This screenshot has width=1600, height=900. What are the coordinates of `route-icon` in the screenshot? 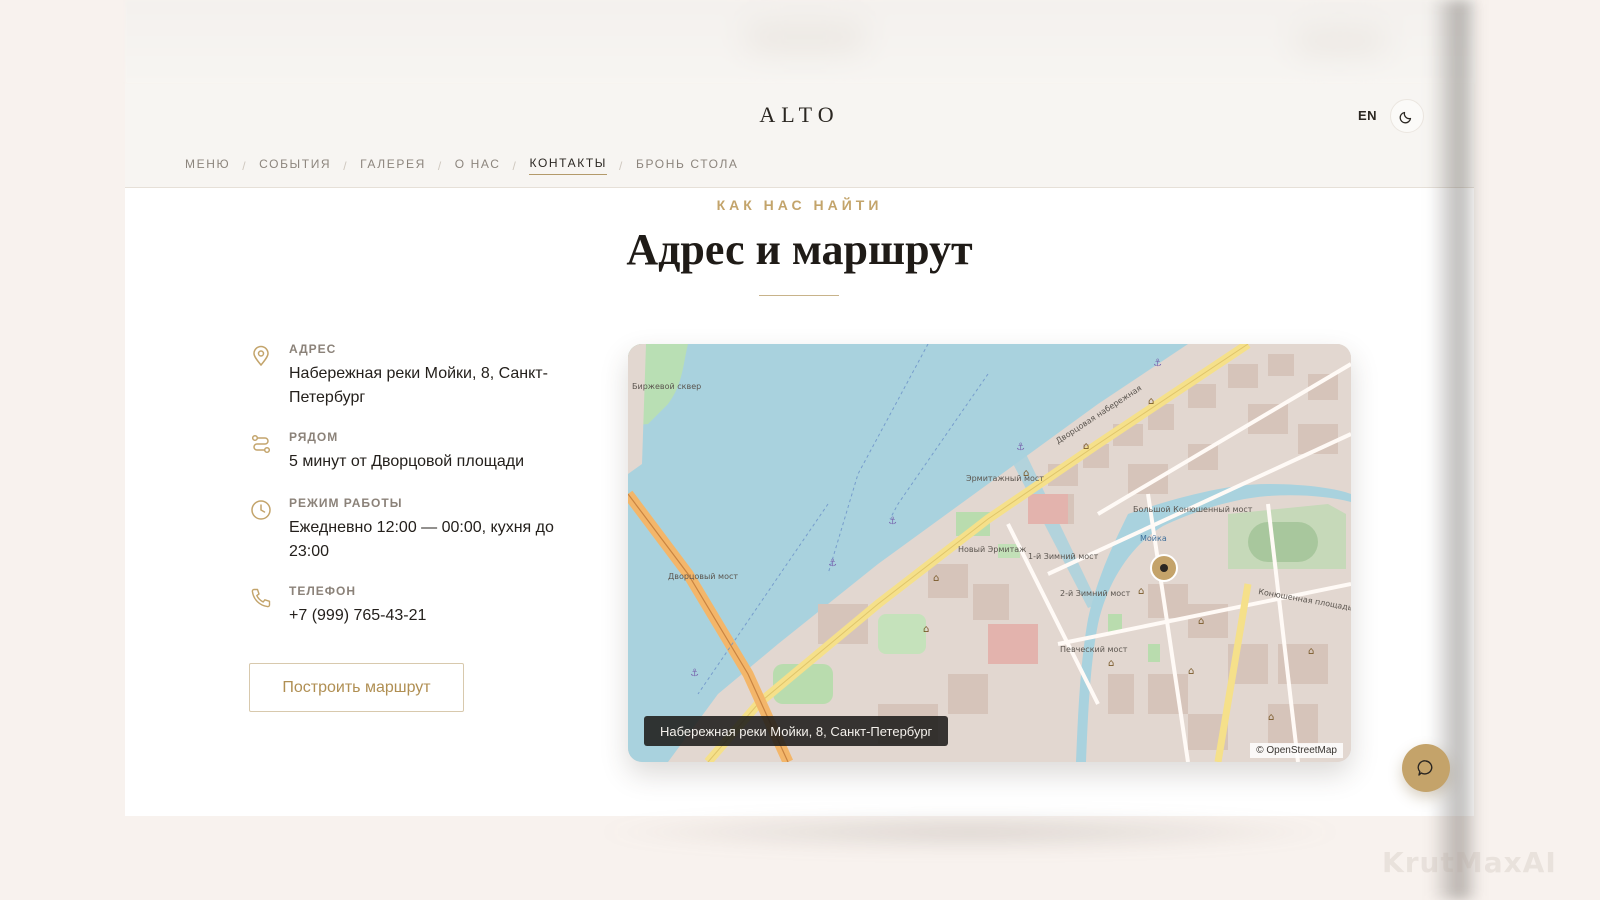 It's located at (261, 444).